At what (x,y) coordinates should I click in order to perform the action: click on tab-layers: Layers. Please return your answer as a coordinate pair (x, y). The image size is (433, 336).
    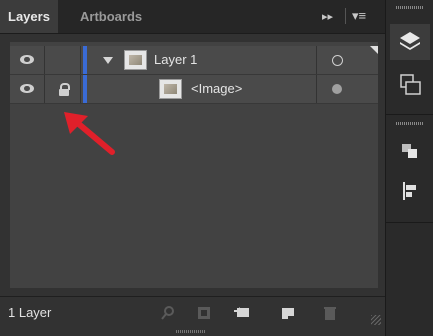
    Looking at the image, I should click on (29, 16).